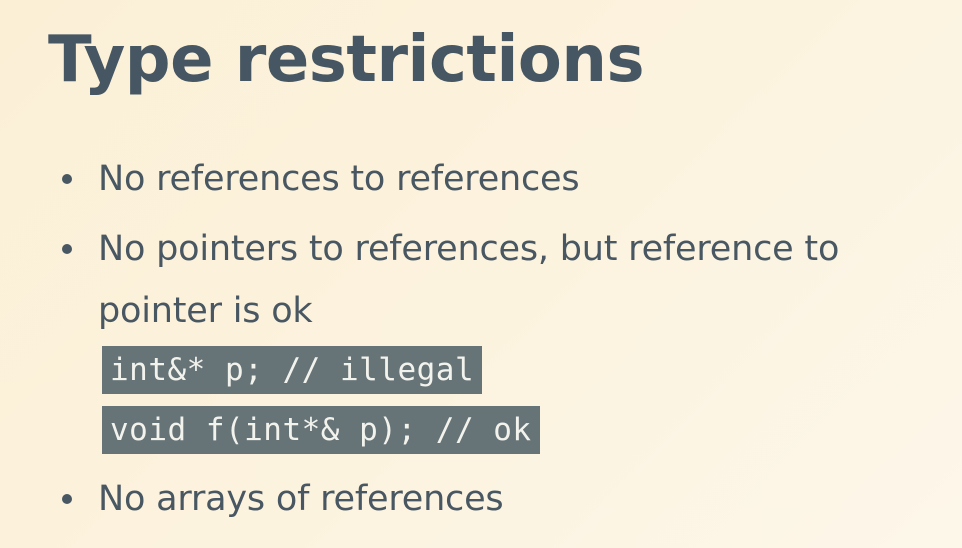  I want to click on bullet-text: No arrays of references, so click(301, 499).